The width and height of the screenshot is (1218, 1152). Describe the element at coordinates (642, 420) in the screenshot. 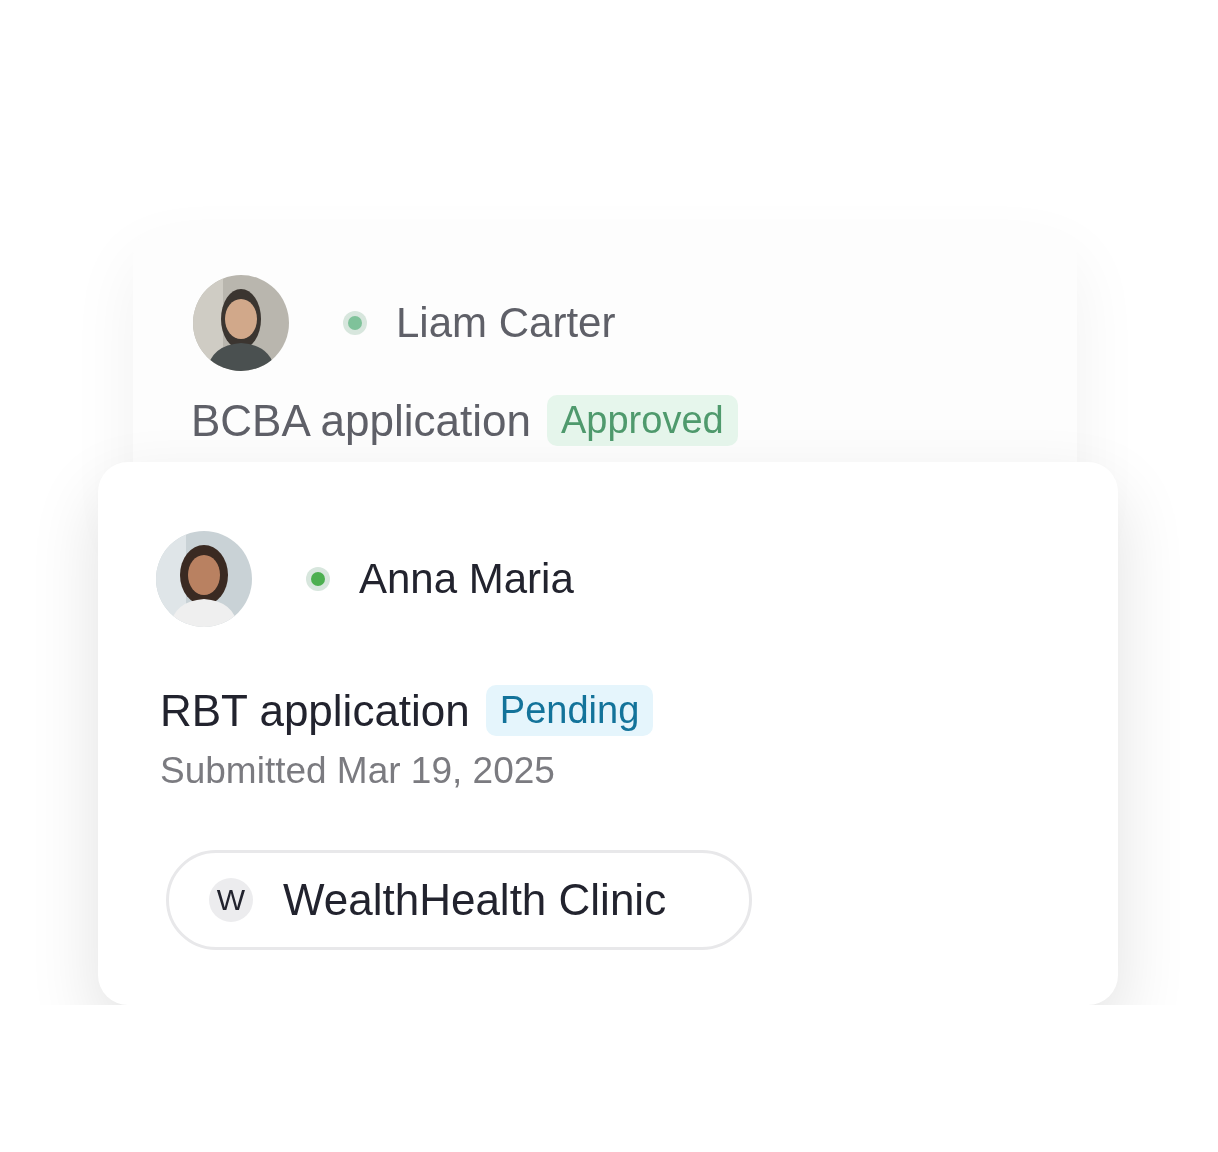

I see `status-badge: Approved` at that location.